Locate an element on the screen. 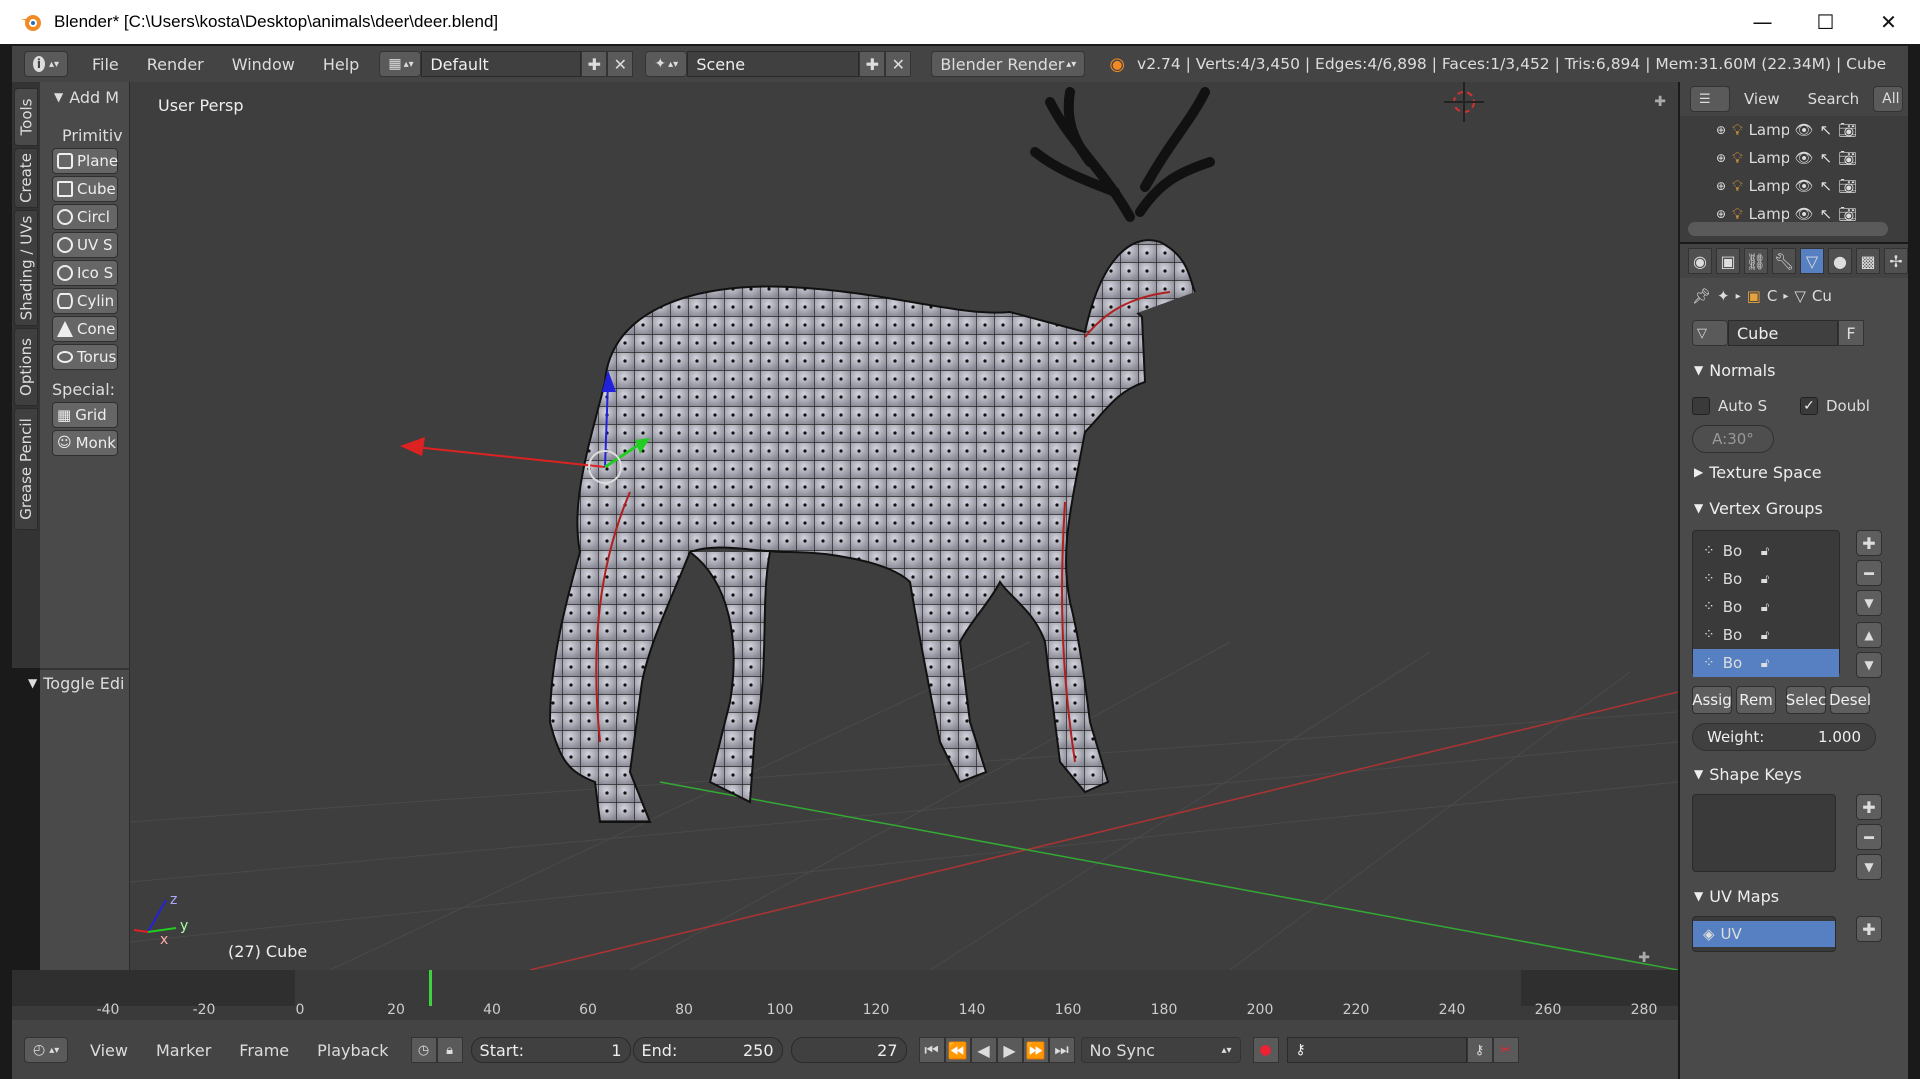 This screenshot has height=1079, width=1920. plus-icon: ✚ is located at coordinates (1660, 102).